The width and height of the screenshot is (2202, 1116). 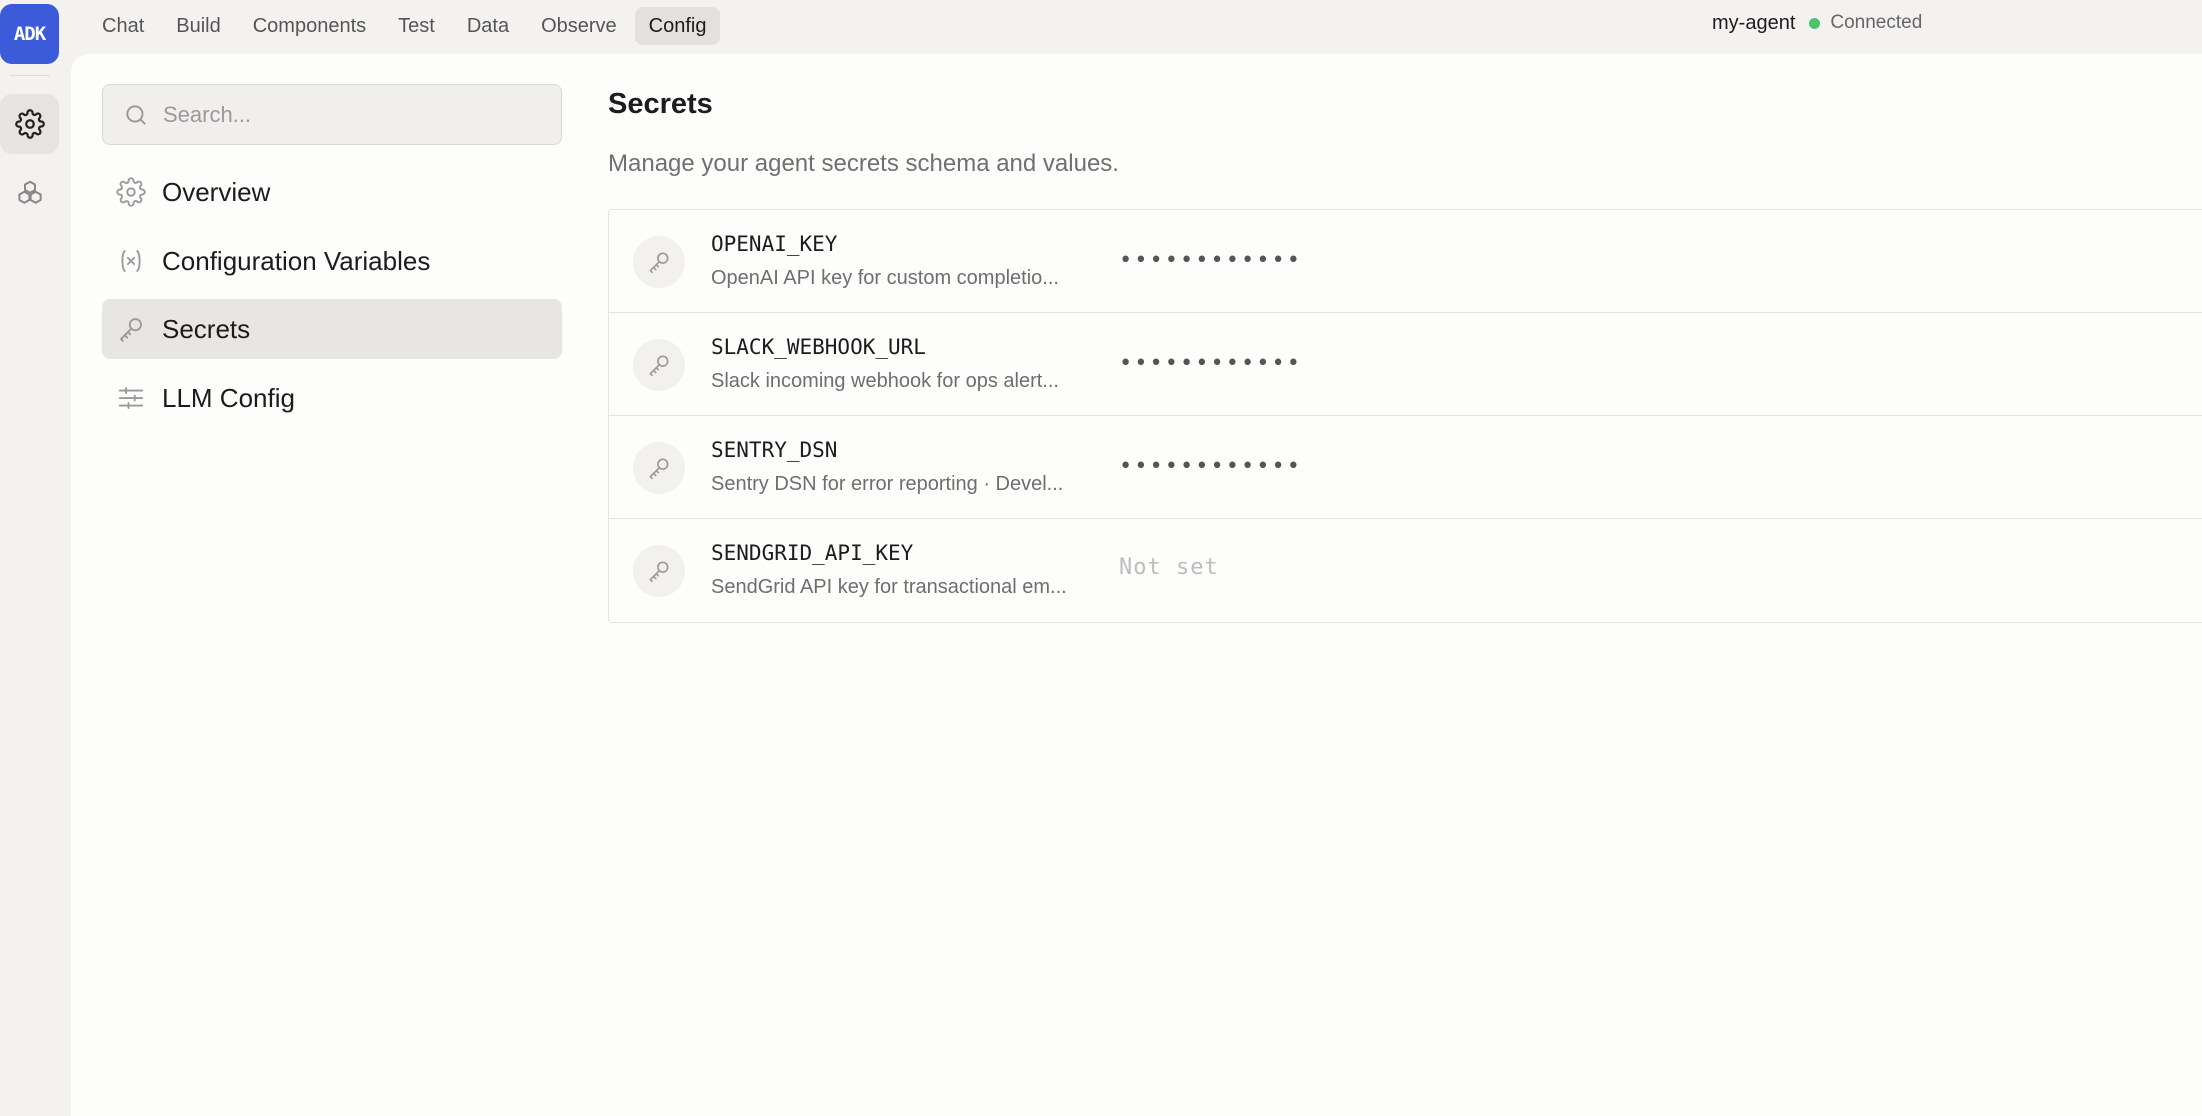 What do you see at coordinates (309, 26) in the screenshot?
I see `tab-components: Components` at bounding box center [309, 26].